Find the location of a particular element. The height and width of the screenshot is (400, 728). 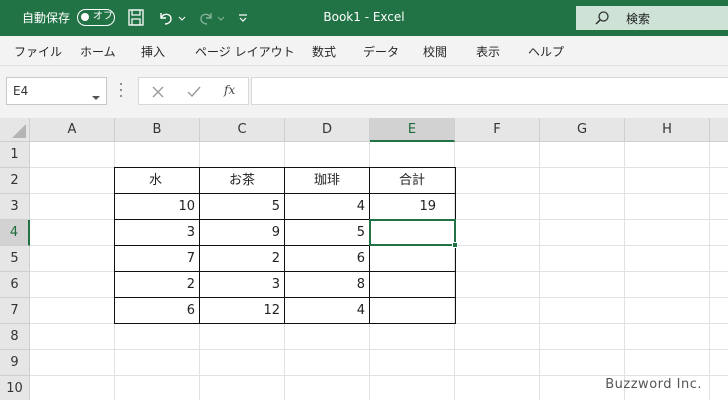

row-header-8: 8 is located at coordinates (15, 337).